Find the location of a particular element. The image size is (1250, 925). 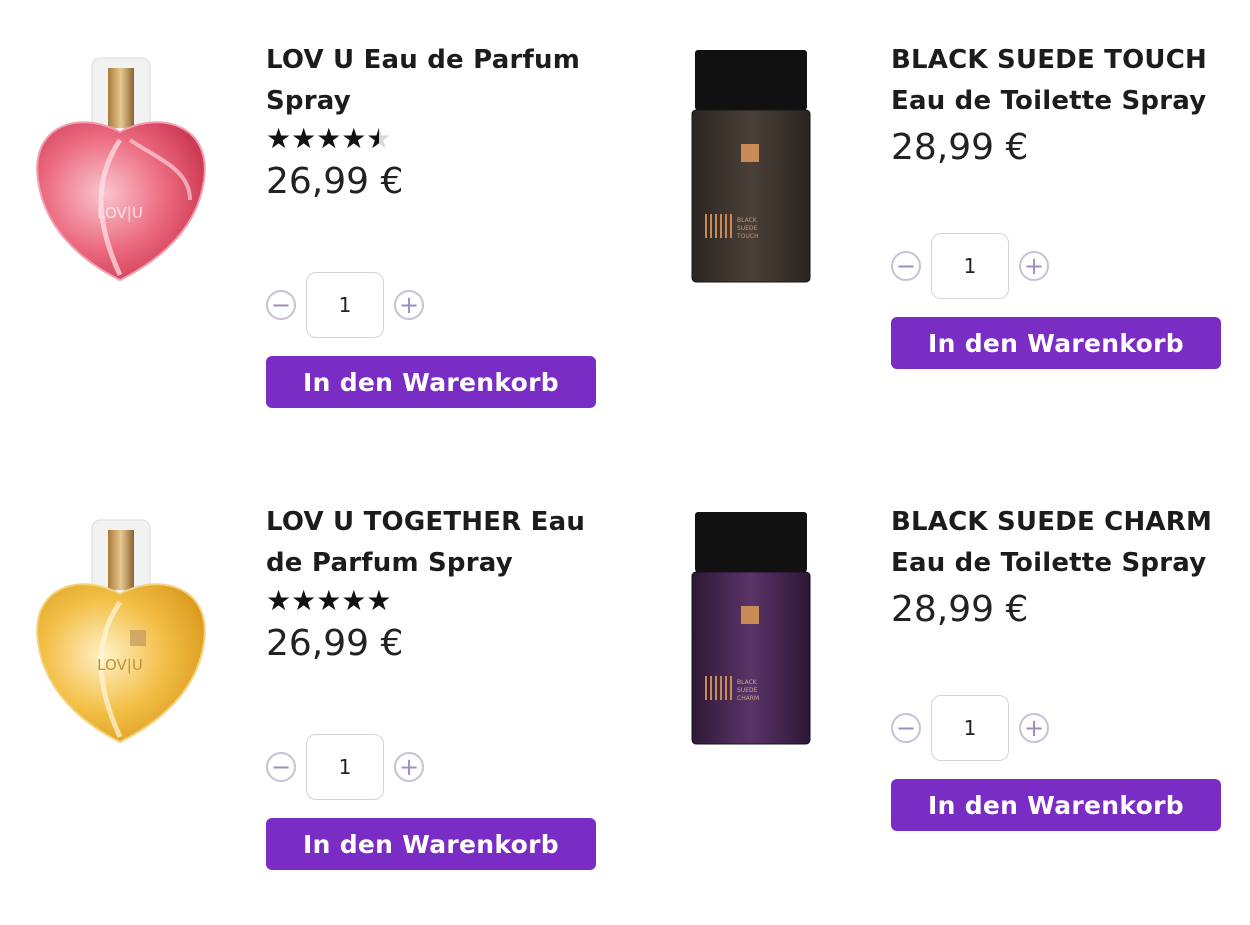

product-name: LOV U TOGETHER Eau de Parfum Spray is located at coordinates (436, 543).